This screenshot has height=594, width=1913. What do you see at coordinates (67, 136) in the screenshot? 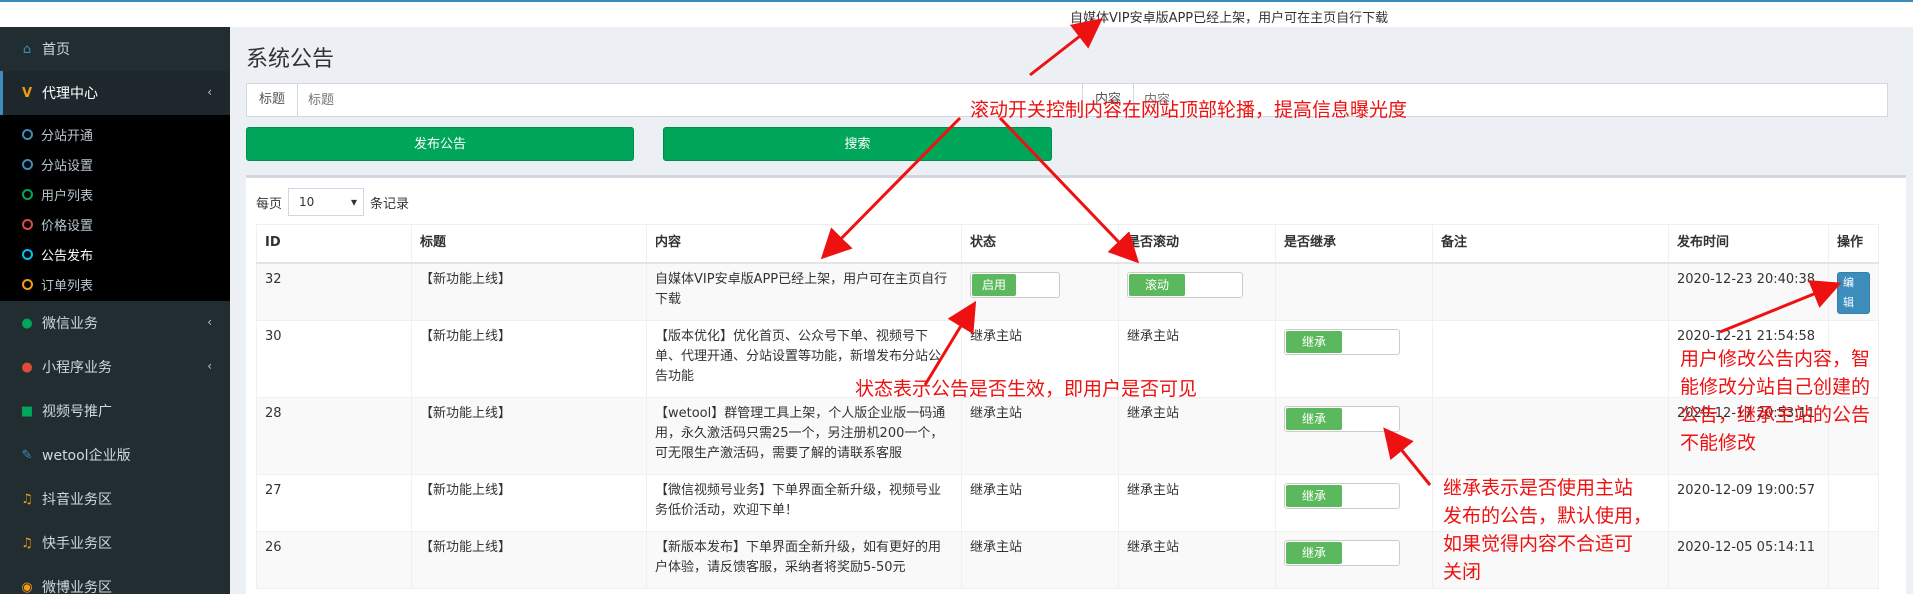
I see `submenu-item-label: 分站开通` at bounding box center [67, 136].